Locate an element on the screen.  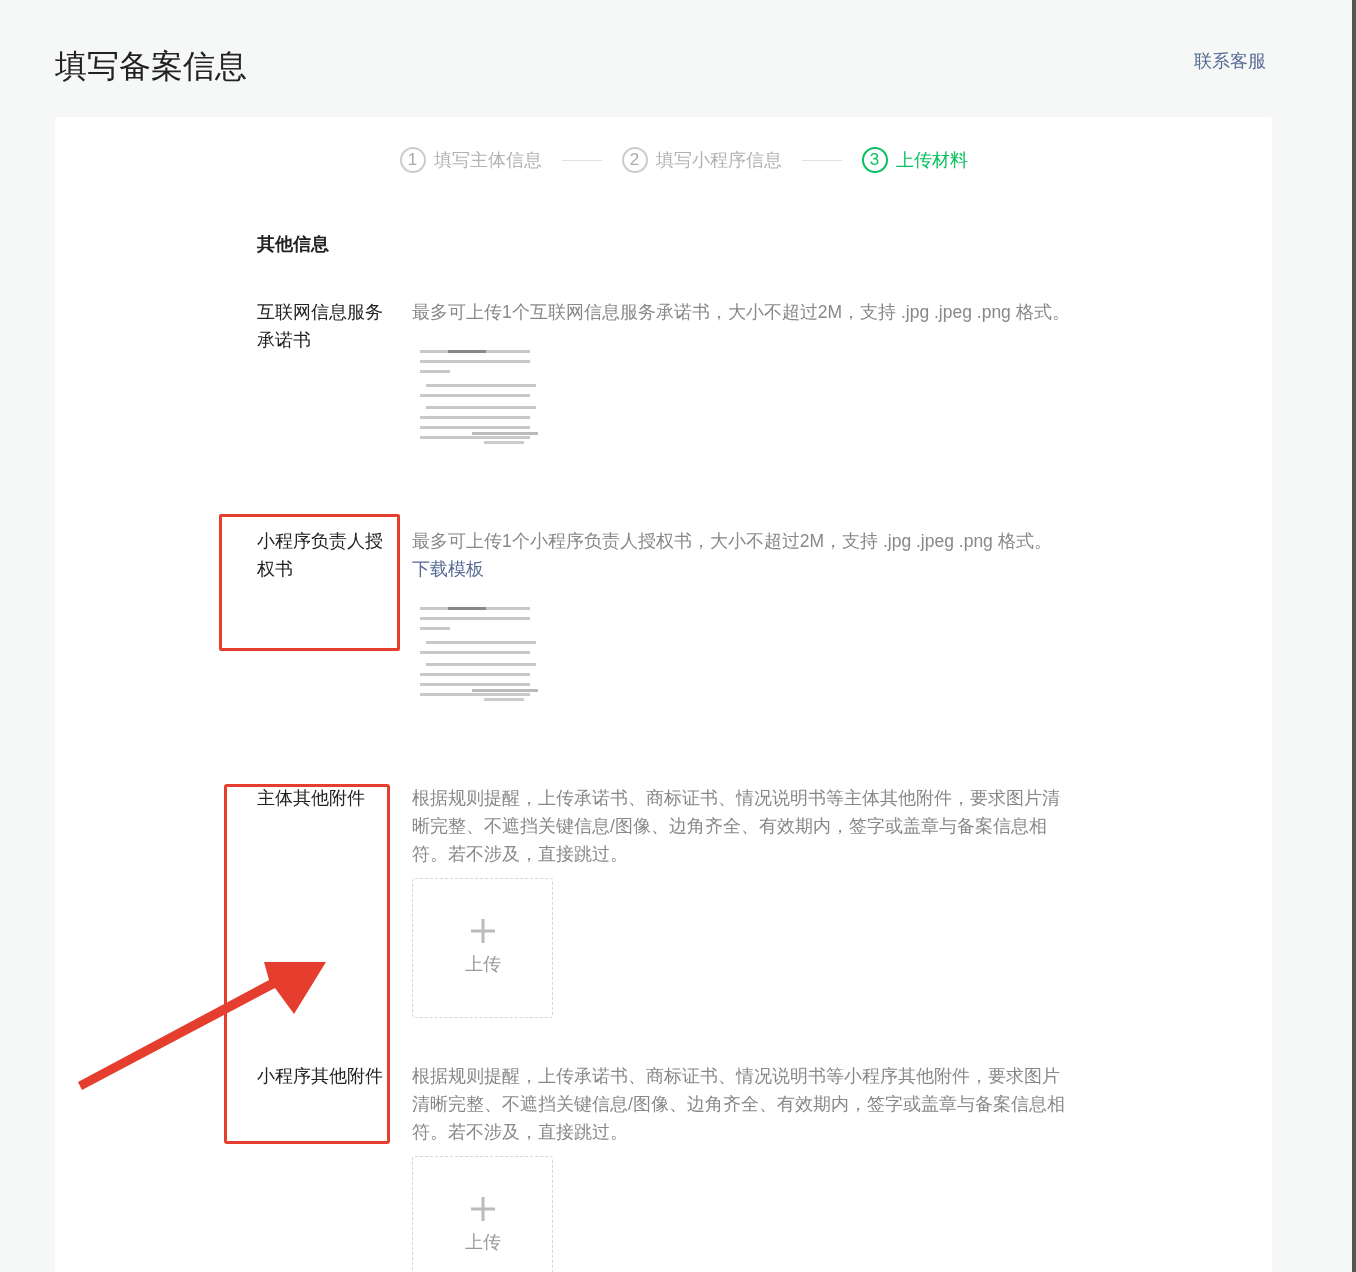
step-number: 2 is located at coordinates (634, 160).